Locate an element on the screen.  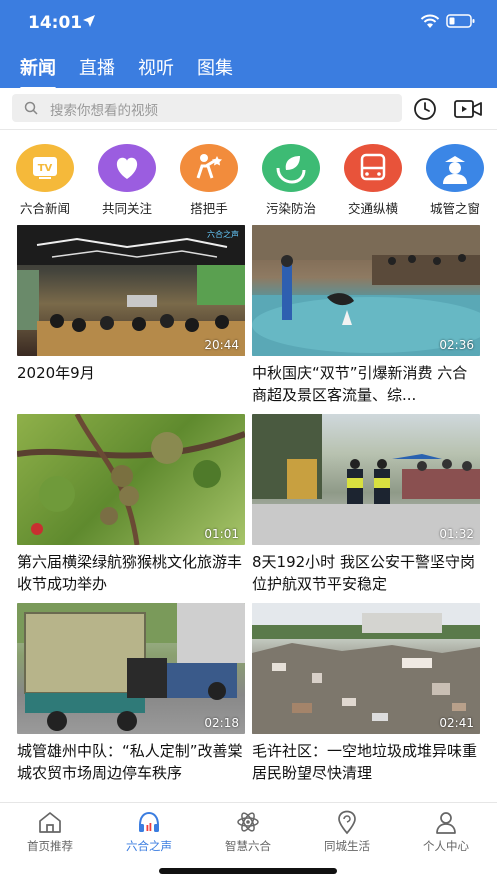
video-duration: 02:36 is located at coordinates (456, 345).